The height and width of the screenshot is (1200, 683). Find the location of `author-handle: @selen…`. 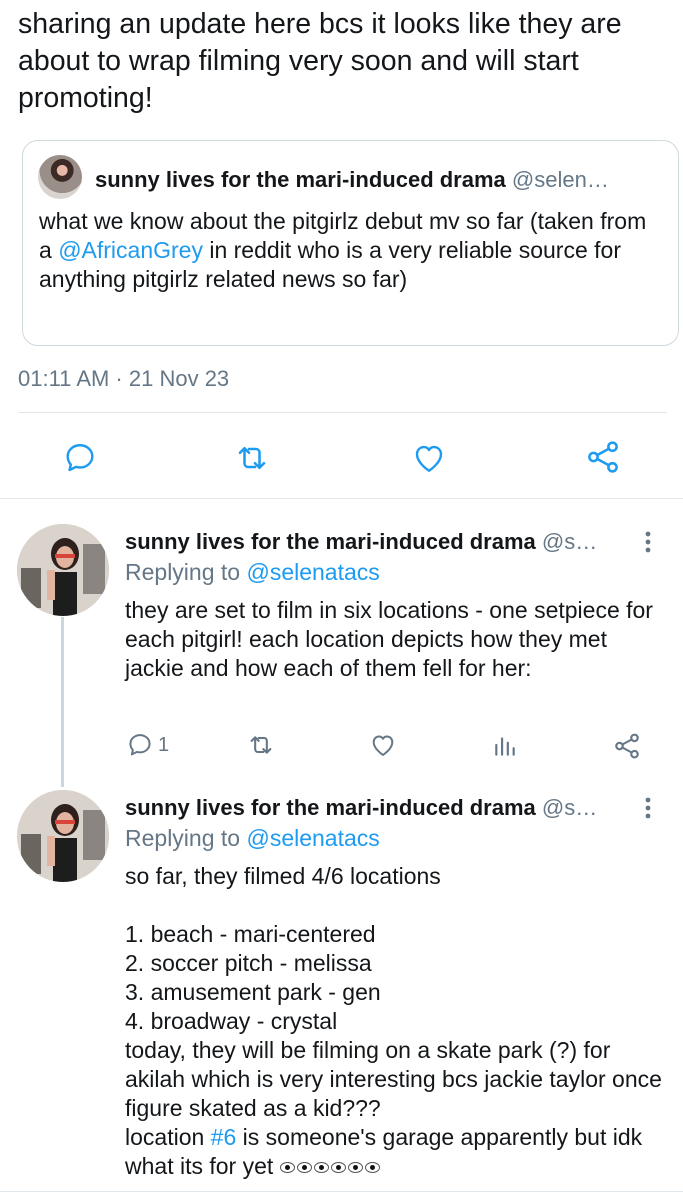

author-handle: @selen… is located at coordinates (560, 179).